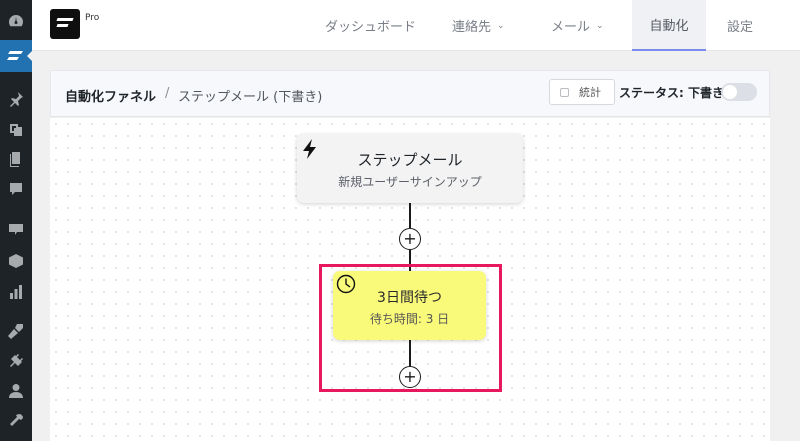  What do you see at coordinates (16, 421) in the screenshot?
I see `tools-icon` at bounding box center [16, 421].